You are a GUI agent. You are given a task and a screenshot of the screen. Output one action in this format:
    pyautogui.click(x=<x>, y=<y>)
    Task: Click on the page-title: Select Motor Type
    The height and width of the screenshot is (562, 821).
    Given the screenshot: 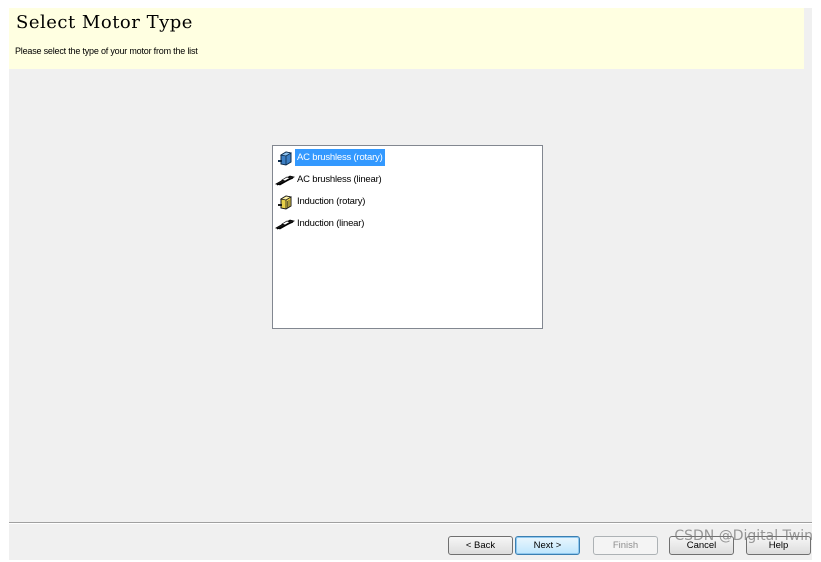 What is the action you would take?
    pyautogui.click(x=104, y=22)
    